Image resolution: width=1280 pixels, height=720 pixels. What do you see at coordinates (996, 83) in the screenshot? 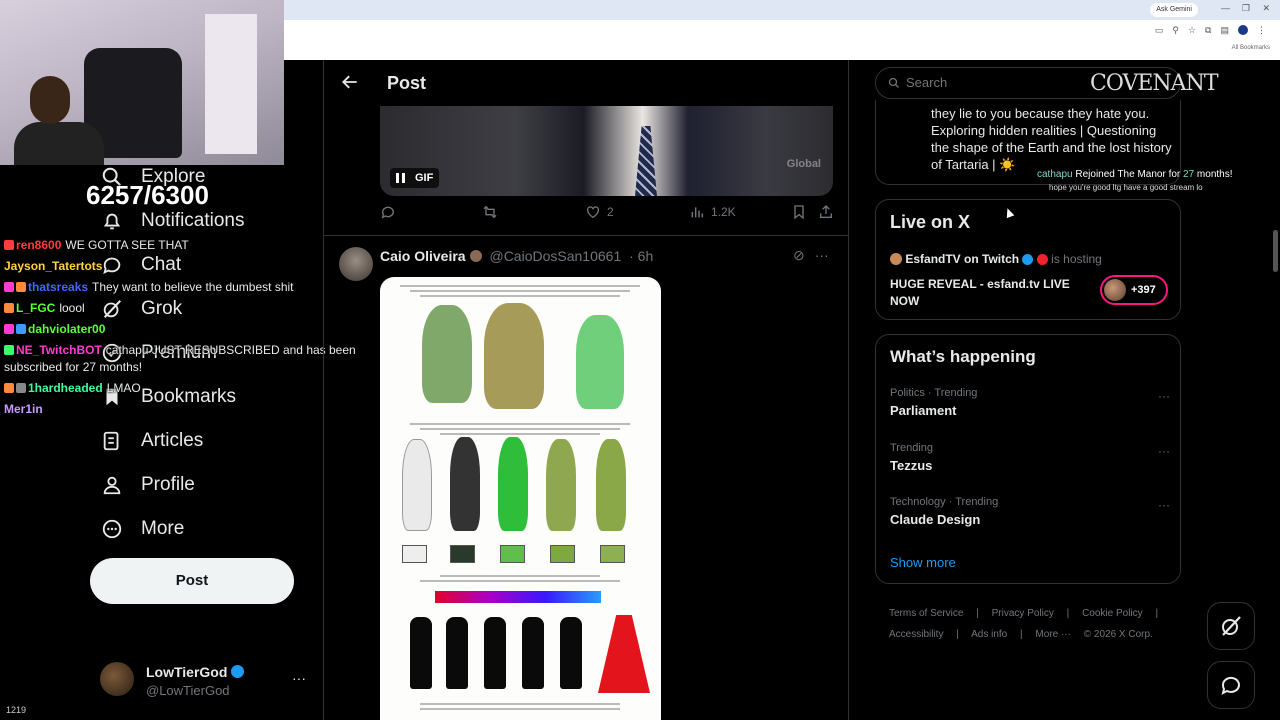
I see `search-input` at bounding box center [996, 83].